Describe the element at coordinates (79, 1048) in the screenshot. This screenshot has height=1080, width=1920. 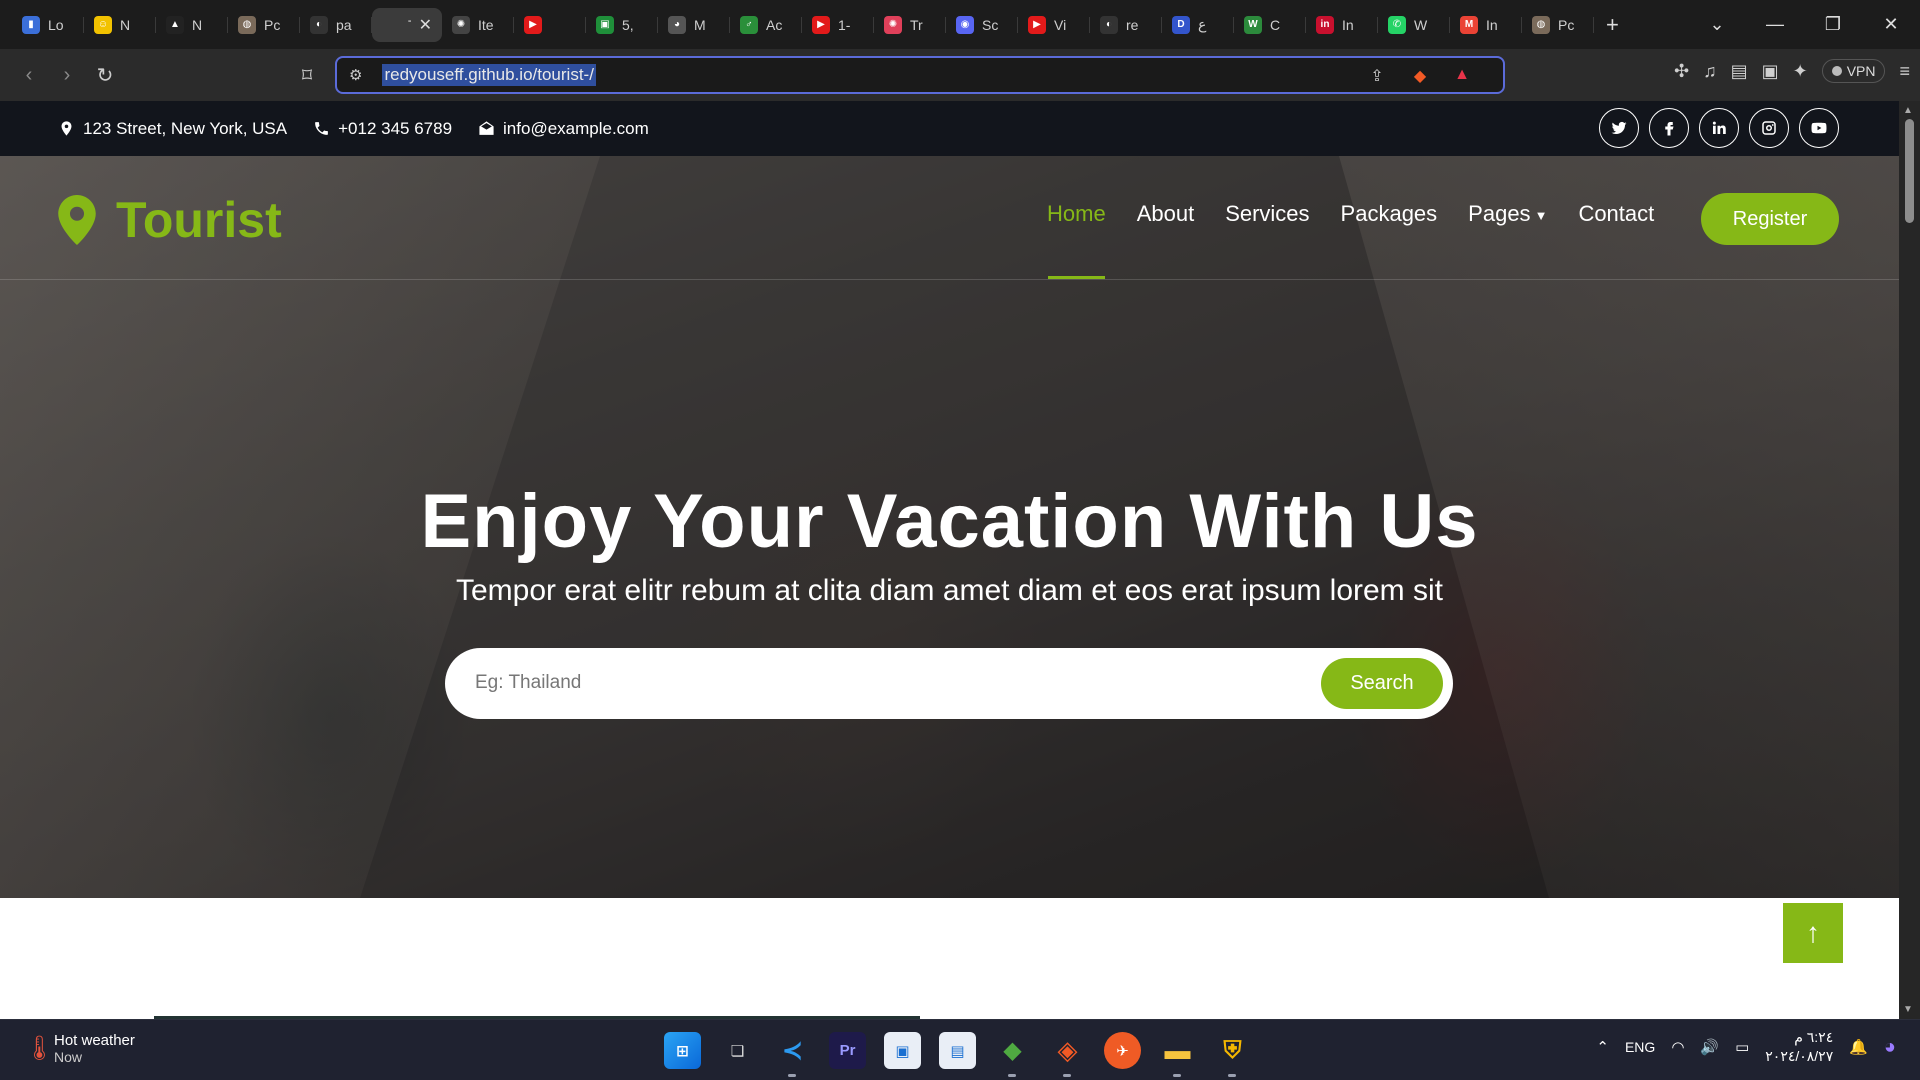
I see `weather-widget: 🌡 Hot weather Now` at that location.